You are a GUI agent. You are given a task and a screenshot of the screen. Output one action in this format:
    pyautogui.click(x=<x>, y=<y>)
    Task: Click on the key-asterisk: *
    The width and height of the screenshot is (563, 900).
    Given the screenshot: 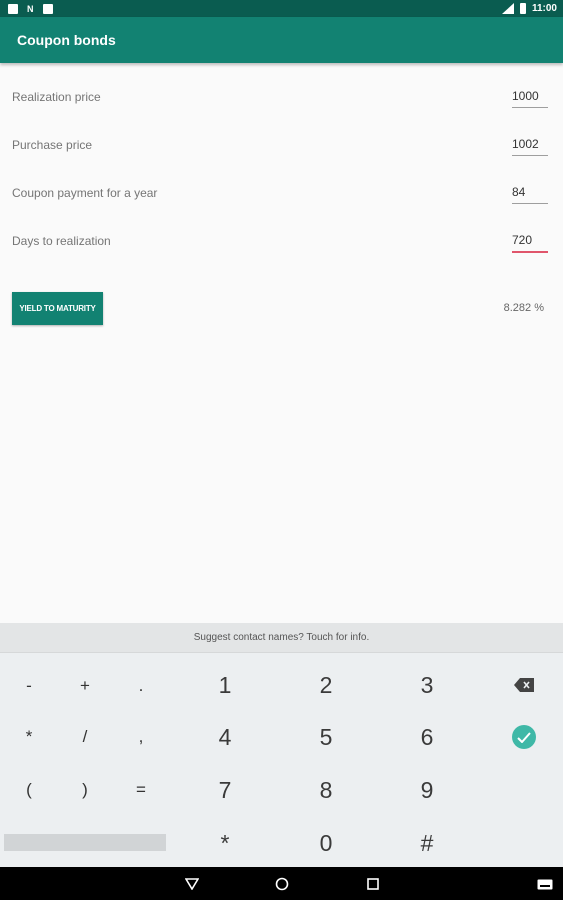 What is the action you would take?
    pyautogui.click(x=29, y=737)
    